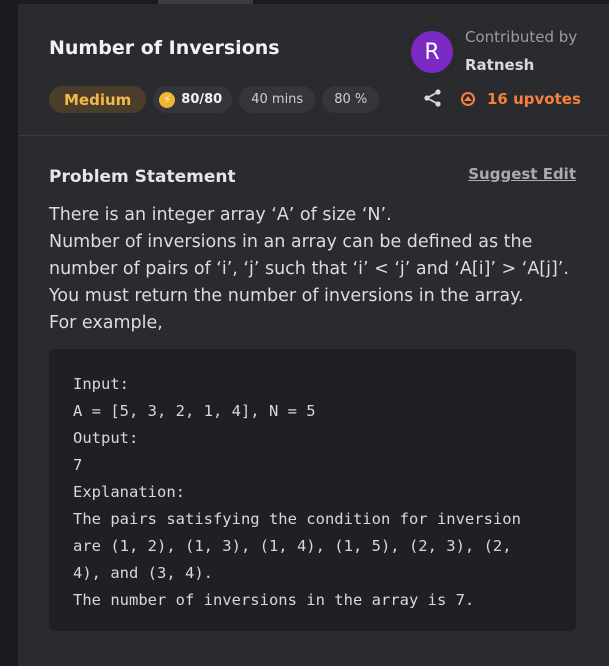 This screenshot has width=609, height=666. What do you see at coordinates (164, 48) in the screenshot?
I see `problem-title: Number of Inversions` at bounding box center [164, 48].